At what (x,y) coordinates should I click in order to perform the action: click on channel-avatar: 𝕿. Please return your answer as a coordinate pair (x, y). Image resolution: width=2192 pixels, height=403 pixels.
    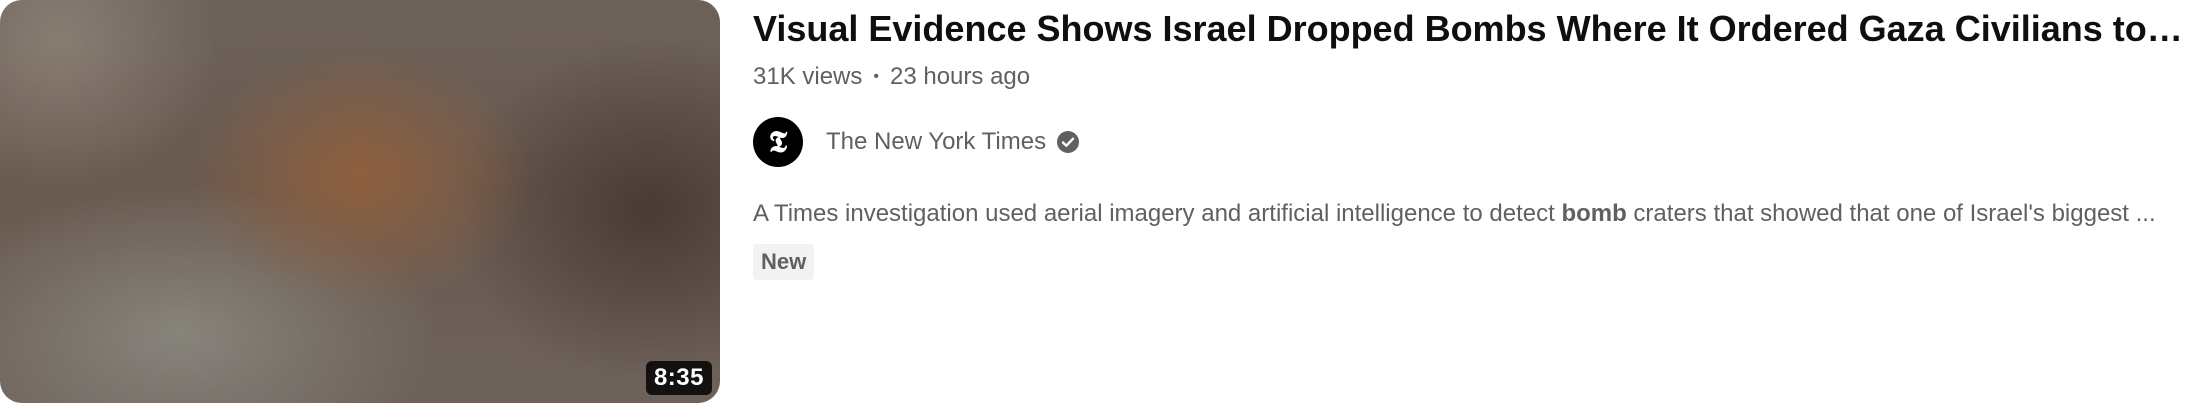
    Looking at the image, I should click on (778, 142).